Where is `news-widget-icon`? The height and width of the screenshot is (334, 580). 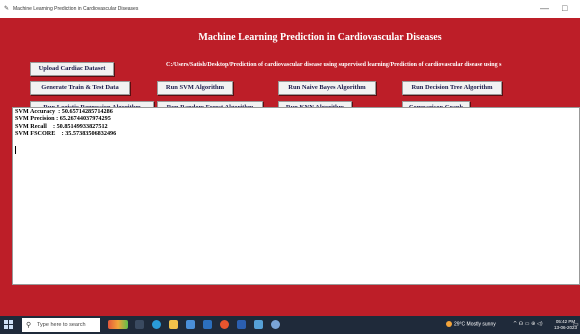 news-widget-icon is located at coordinates (118, 324).